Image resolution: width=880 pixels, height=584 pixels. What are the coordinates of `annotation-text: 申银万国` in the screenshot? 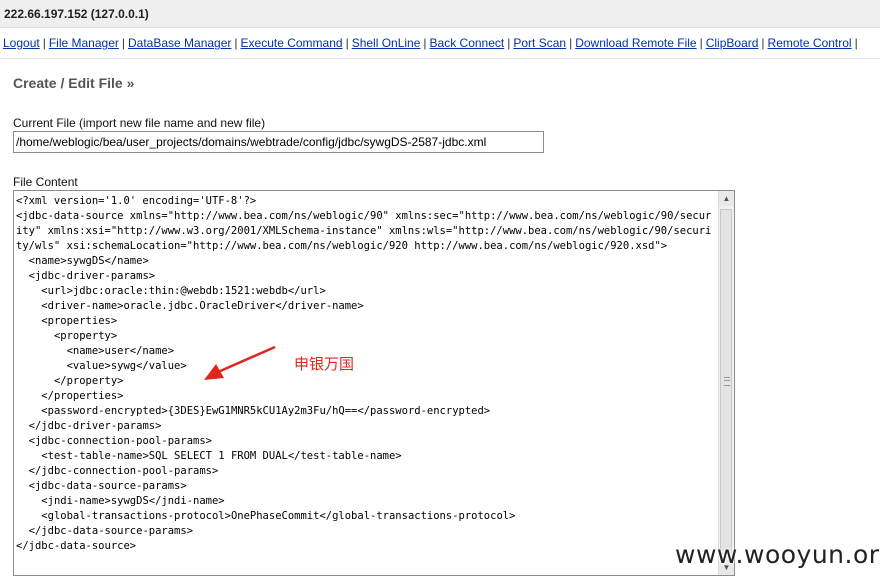 It's located at (324, 364).